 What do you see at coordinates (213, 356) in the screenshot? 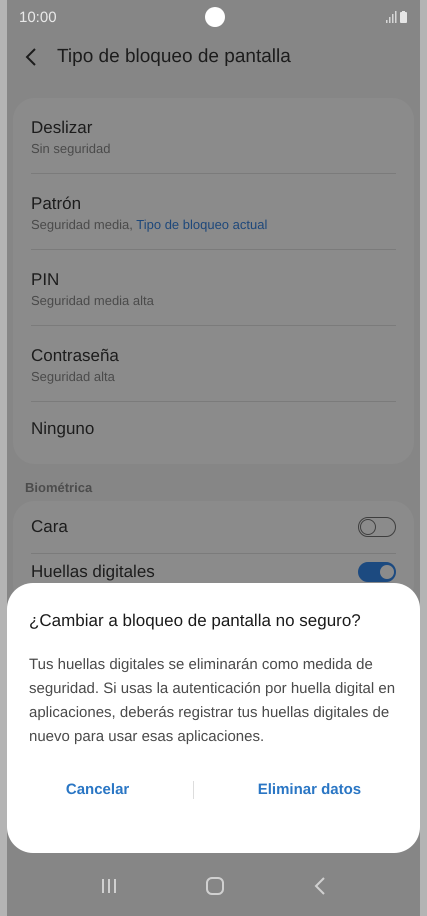
I see `option-title: Contraseña` at bounding box center [213, 356].